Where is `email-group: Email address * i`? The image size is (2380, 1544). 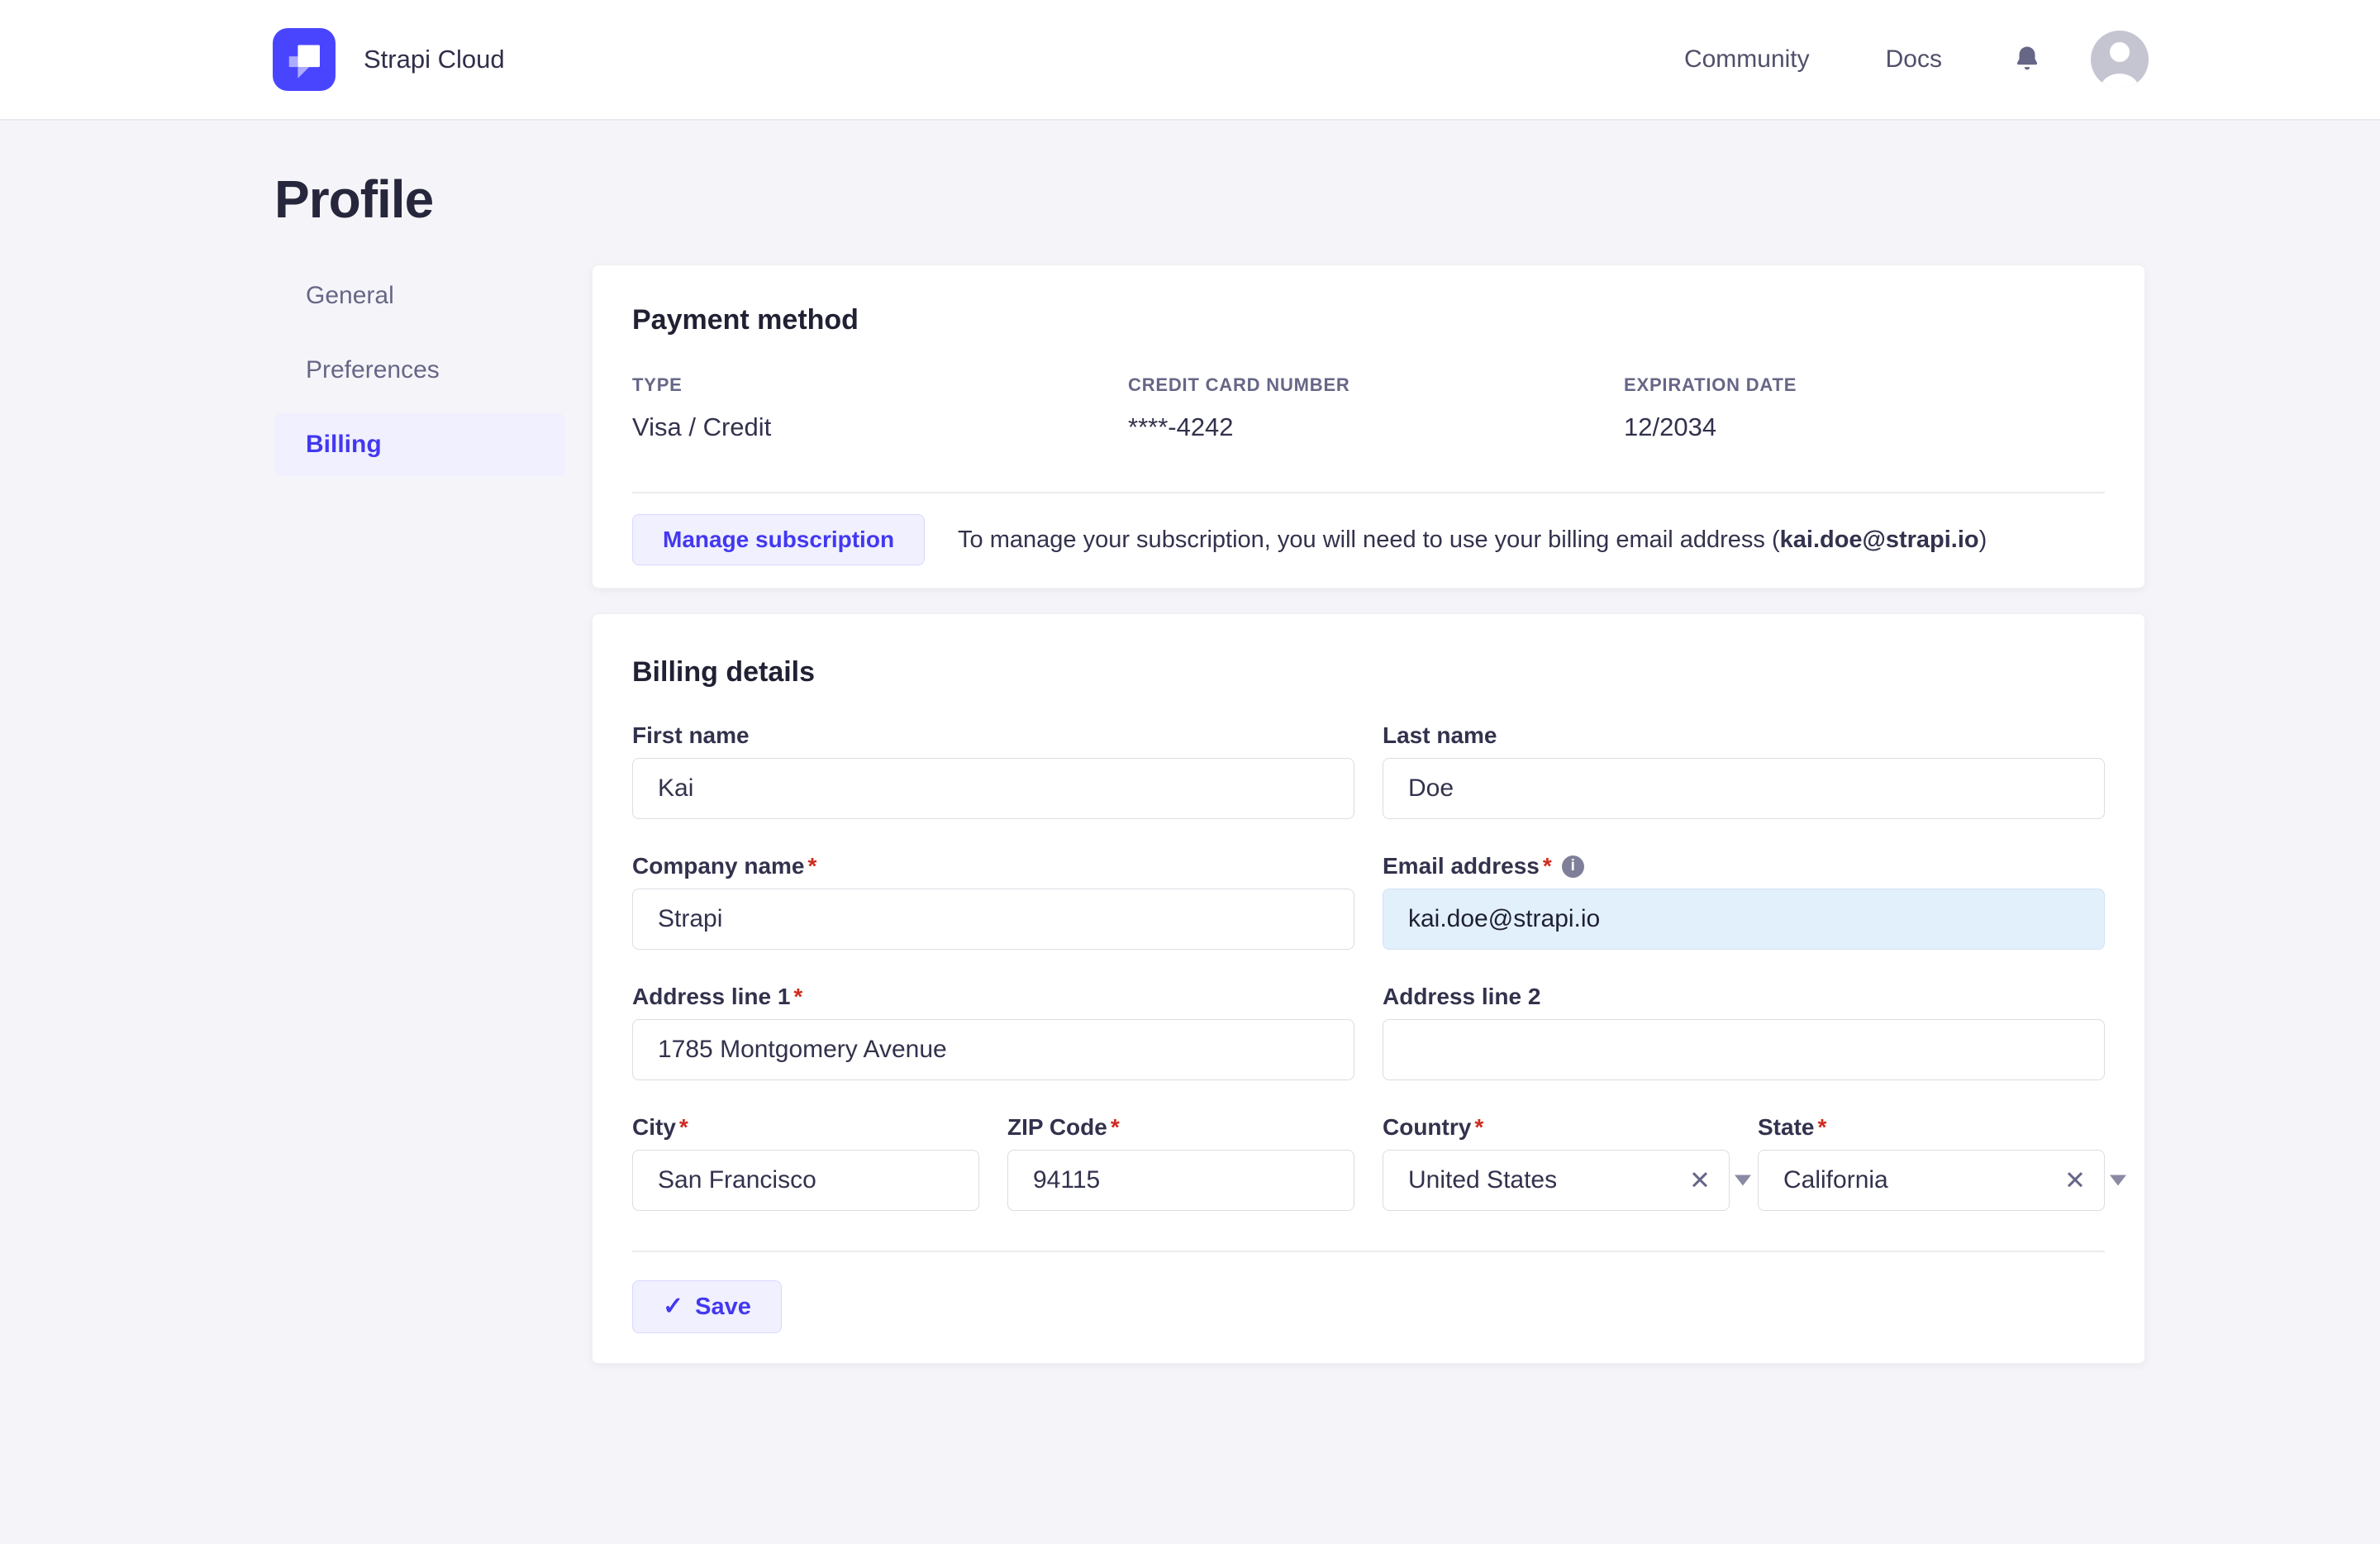 email-group: Email address * i is located at coordinates (1744, 901).